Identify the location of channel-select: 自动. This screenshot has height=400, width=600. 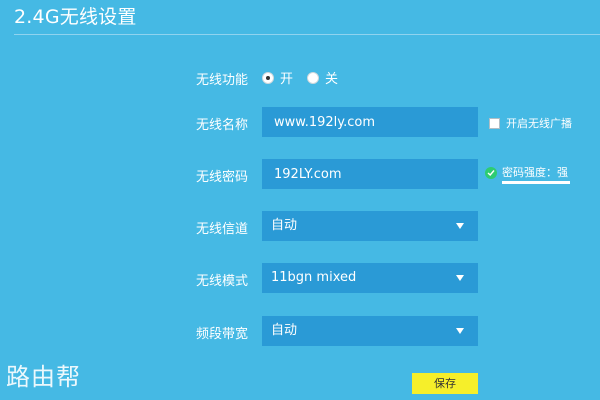
(370, 226).